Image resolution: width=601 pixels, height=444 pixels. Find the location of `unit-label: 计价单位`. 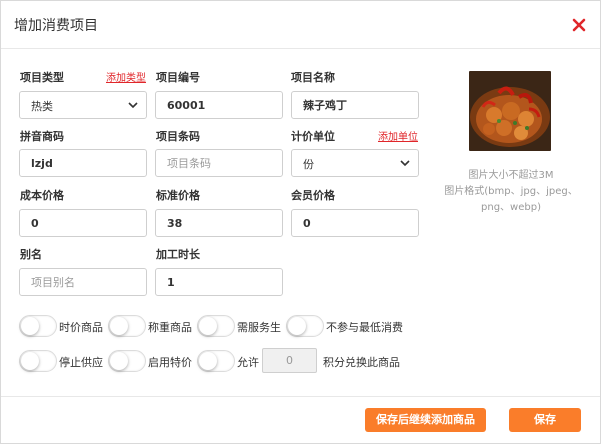

unit-label: 计价单位 is located at coordinates (313, 136).